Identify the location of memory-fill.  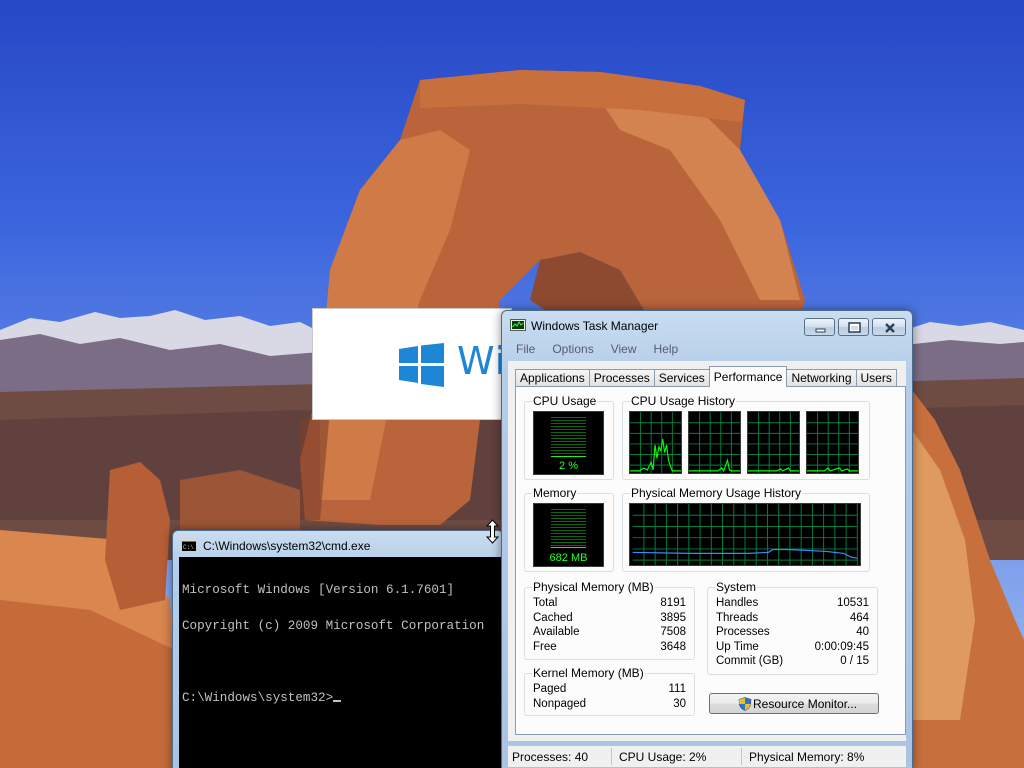
(568, 548).